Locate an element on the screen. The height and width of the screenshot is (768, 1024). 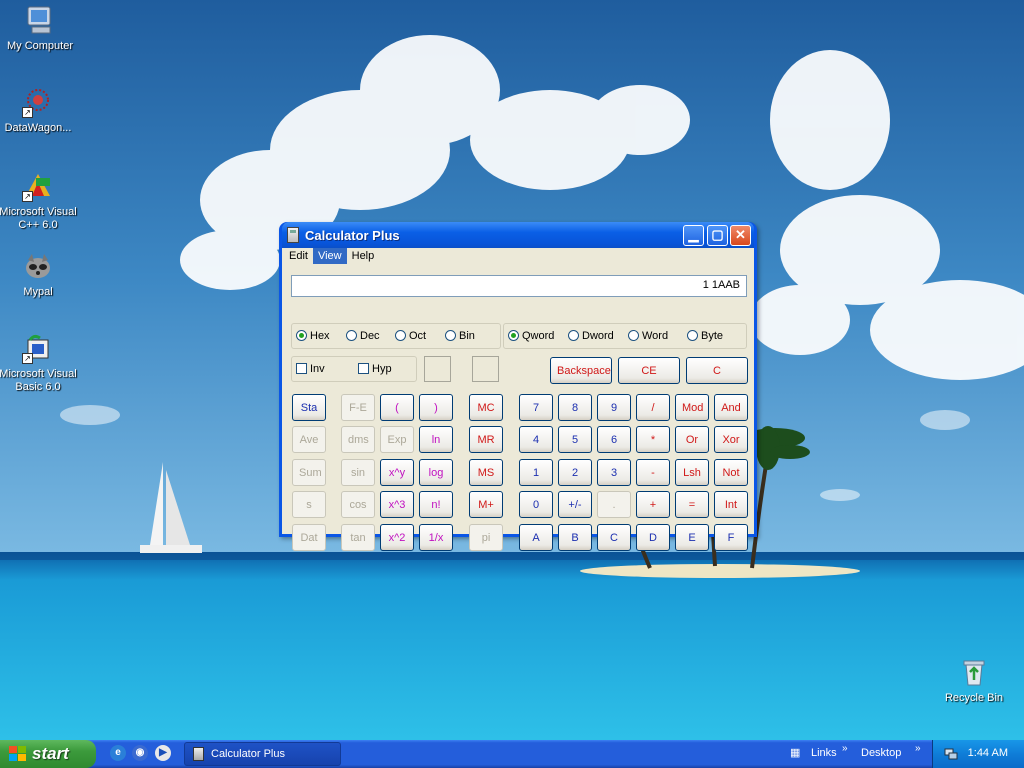
desktop-icon-visual-cpp: ↗ Microsoft Visual C++ 6.0 is located at coordinates (39, 201).